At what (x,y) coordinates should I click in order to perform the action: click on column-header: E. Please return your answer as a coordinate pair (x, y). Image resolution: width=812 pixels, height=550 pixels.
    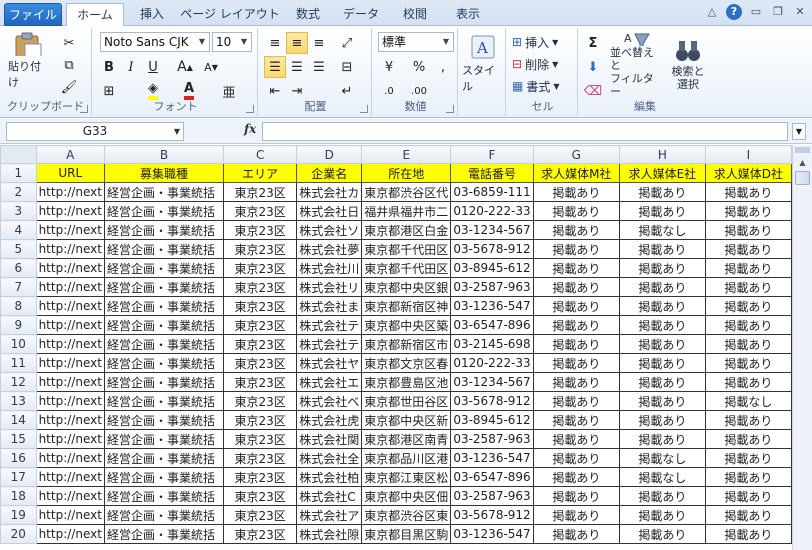
    Looking at the image, I should click on (406, 154).